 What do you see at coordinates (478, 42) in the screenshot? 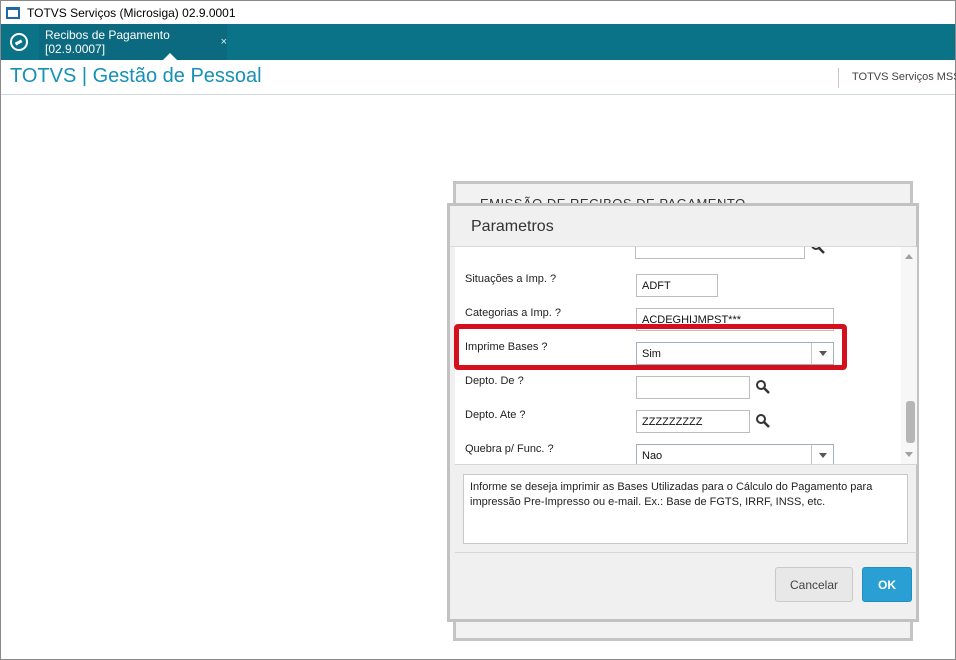
I see `app-tabbar: Recibos de Pagamento [02.9.0007] ×` at bounding box center [478, 42].